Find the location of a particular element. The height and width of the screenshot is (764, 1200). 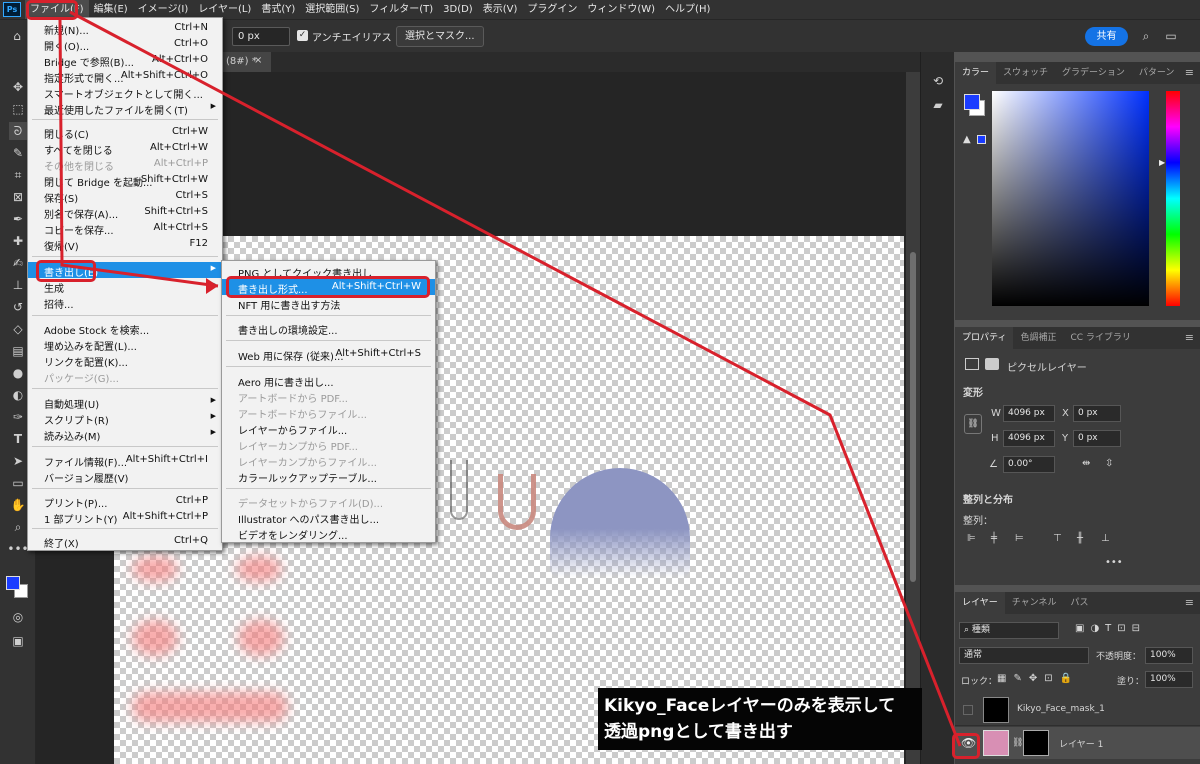

highlight-export-item is located at coordinates (66, 271).